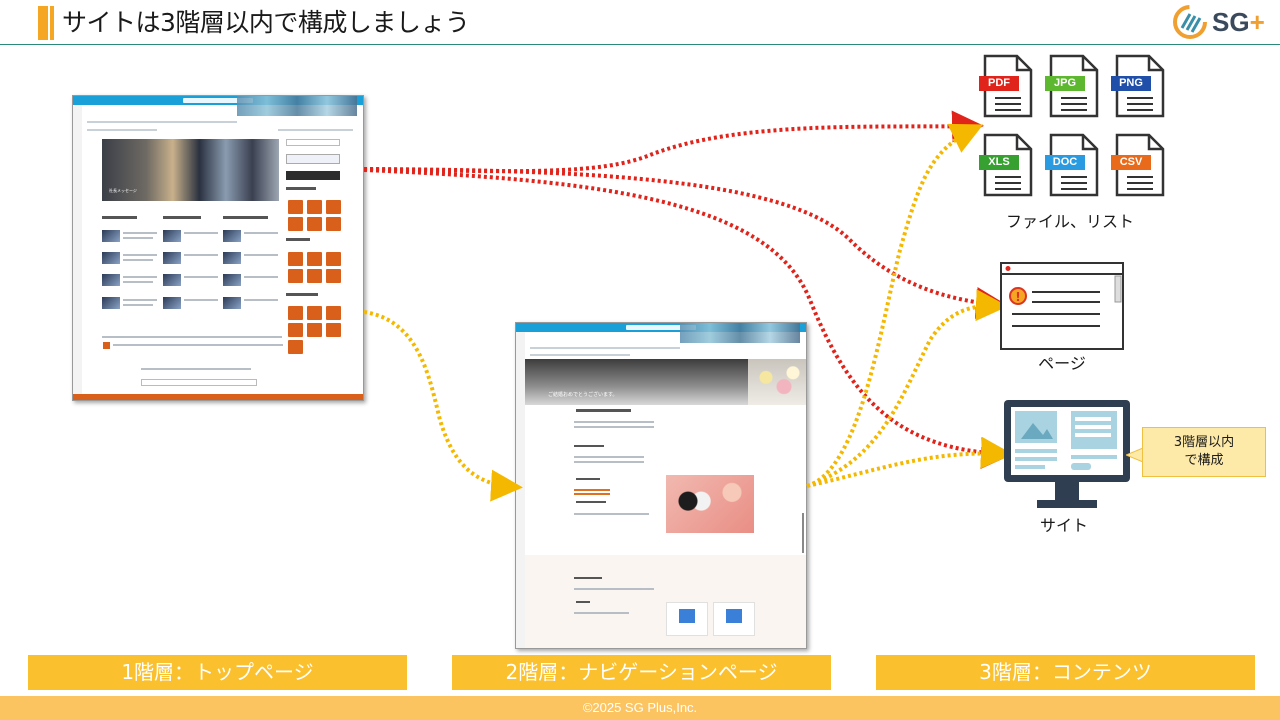 The width and height of the screenshot is (1280, 720). Describe the element at coordinates (315, 130) in the screenshot. I see `nav-actions` at that location.